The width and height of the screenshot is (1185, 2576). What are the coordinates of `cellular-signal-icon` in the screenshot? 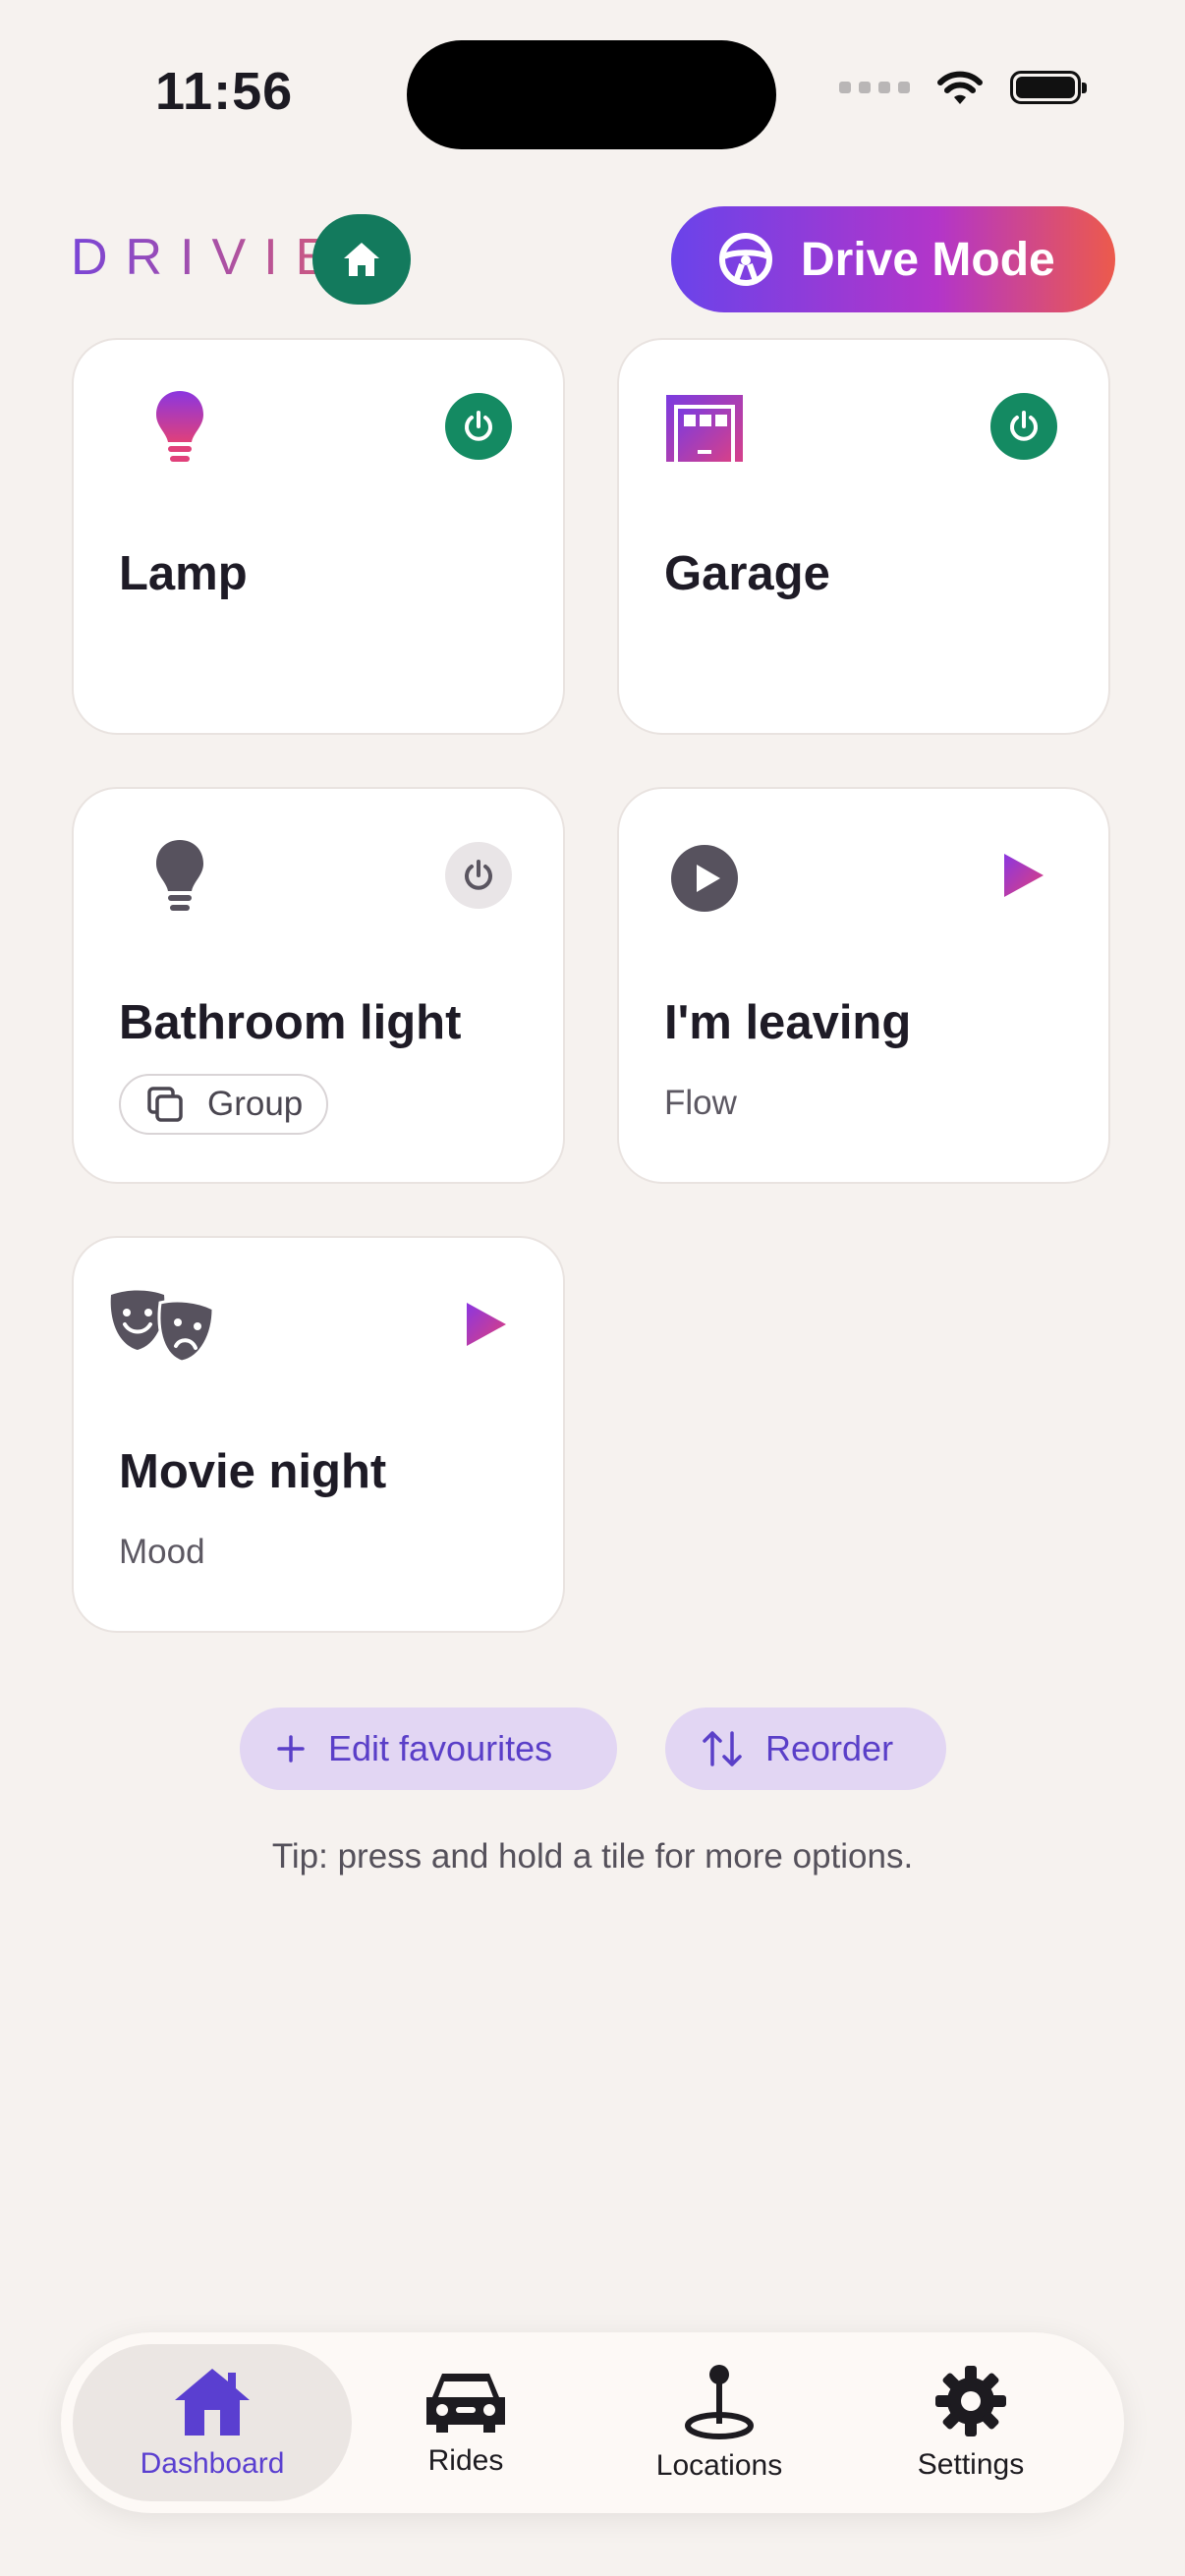 It's located at (875, 87).